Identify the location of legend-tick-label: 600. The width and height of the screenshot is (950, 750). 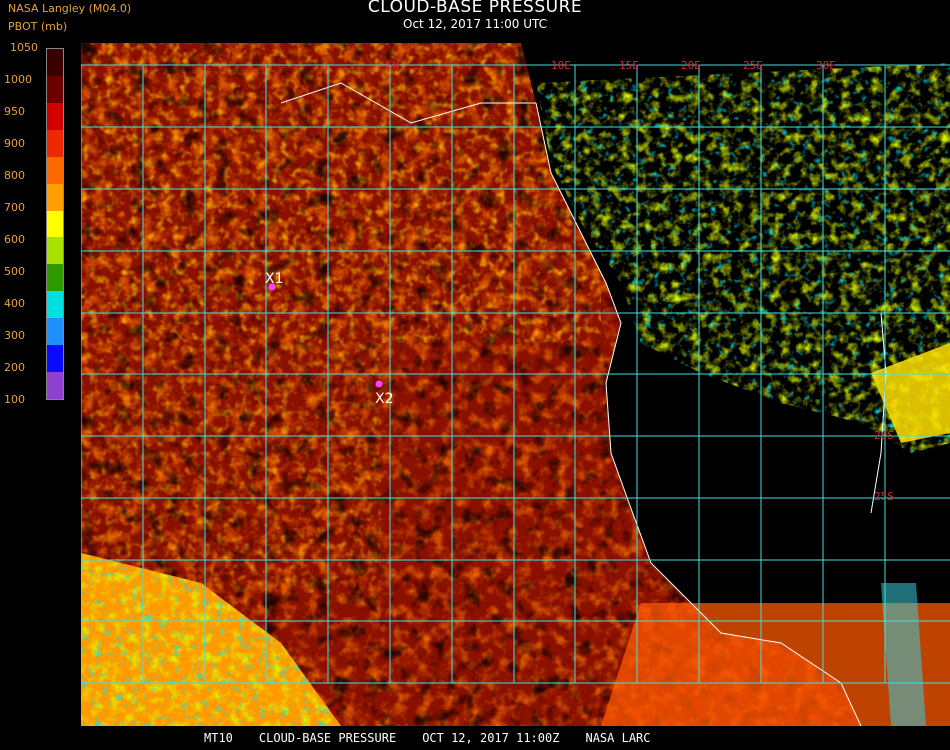
(14, 239).